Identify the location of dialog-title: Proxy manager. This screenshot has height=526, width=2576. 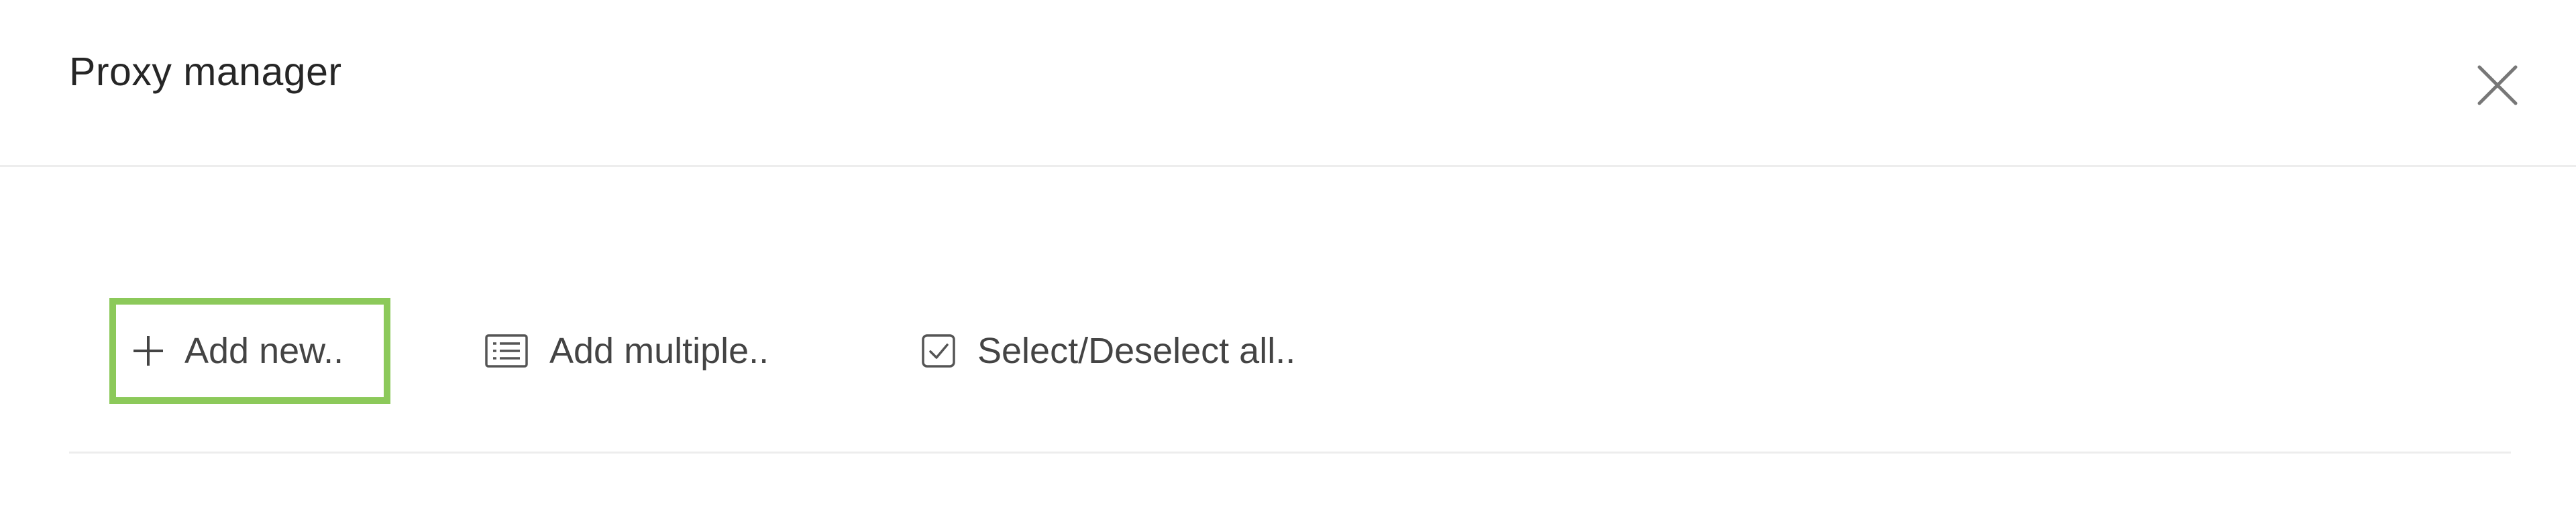
(205, 72).